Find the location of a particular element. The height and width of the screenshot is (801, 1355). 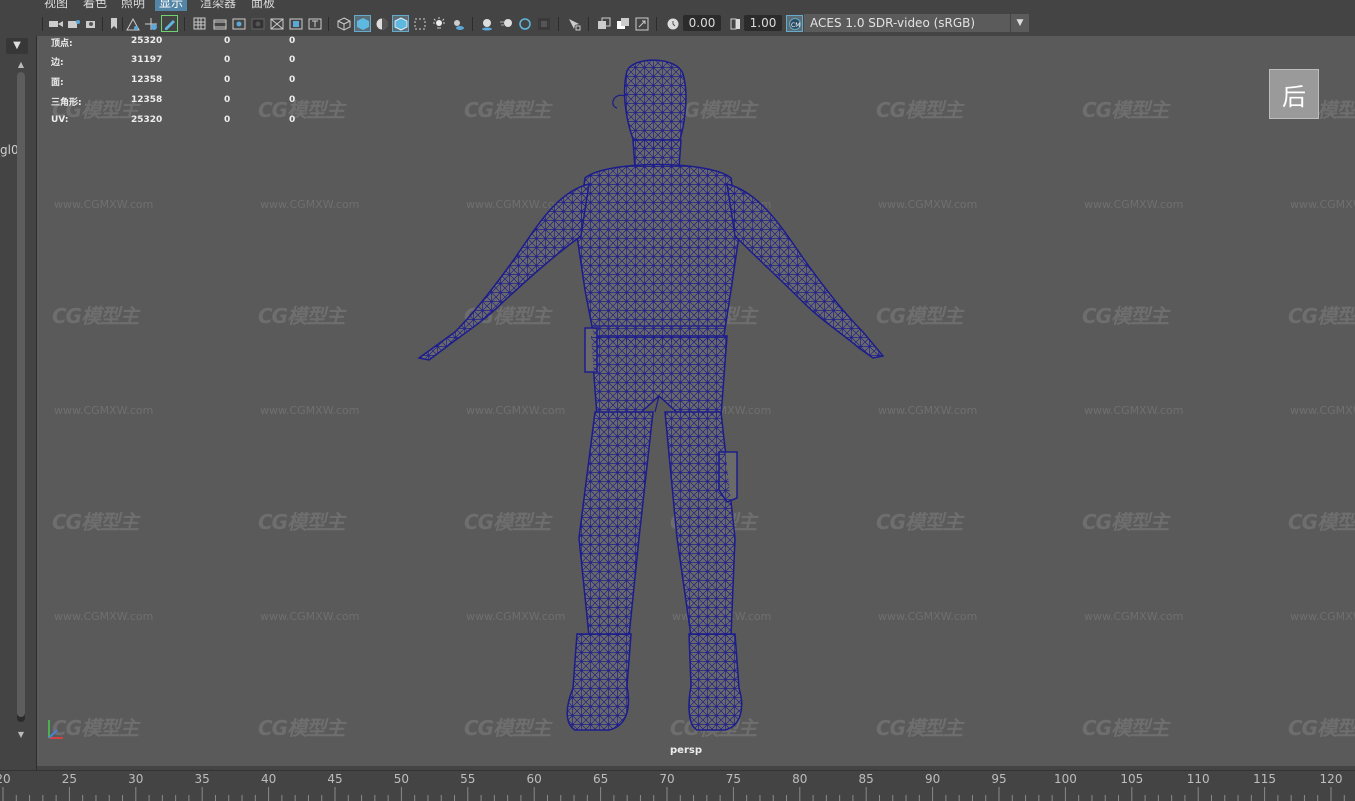

svg-text: CM is located at coordinates (795, 25).